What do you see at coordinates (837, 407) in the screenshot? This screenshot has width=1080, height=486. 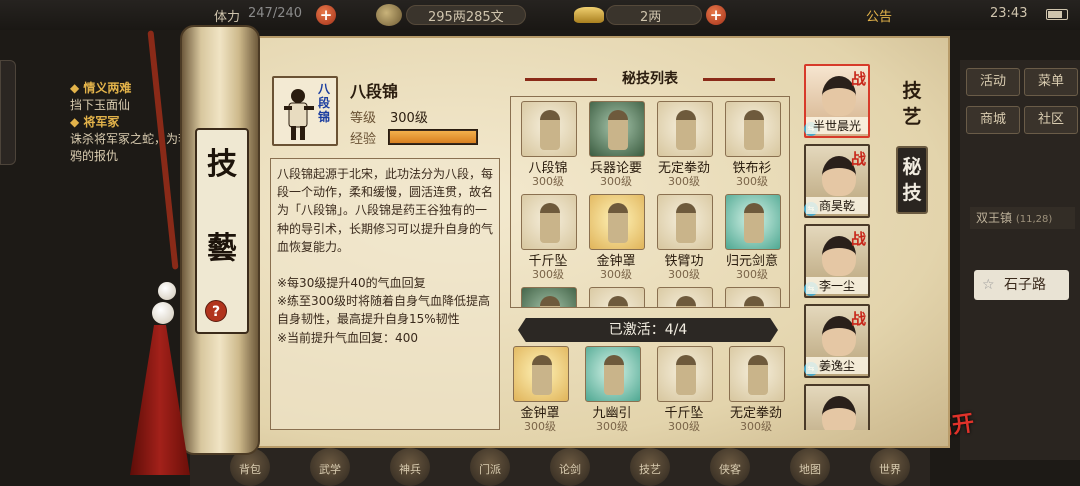 I see `hero-card: ⇆` at bounding box center [837, 407].